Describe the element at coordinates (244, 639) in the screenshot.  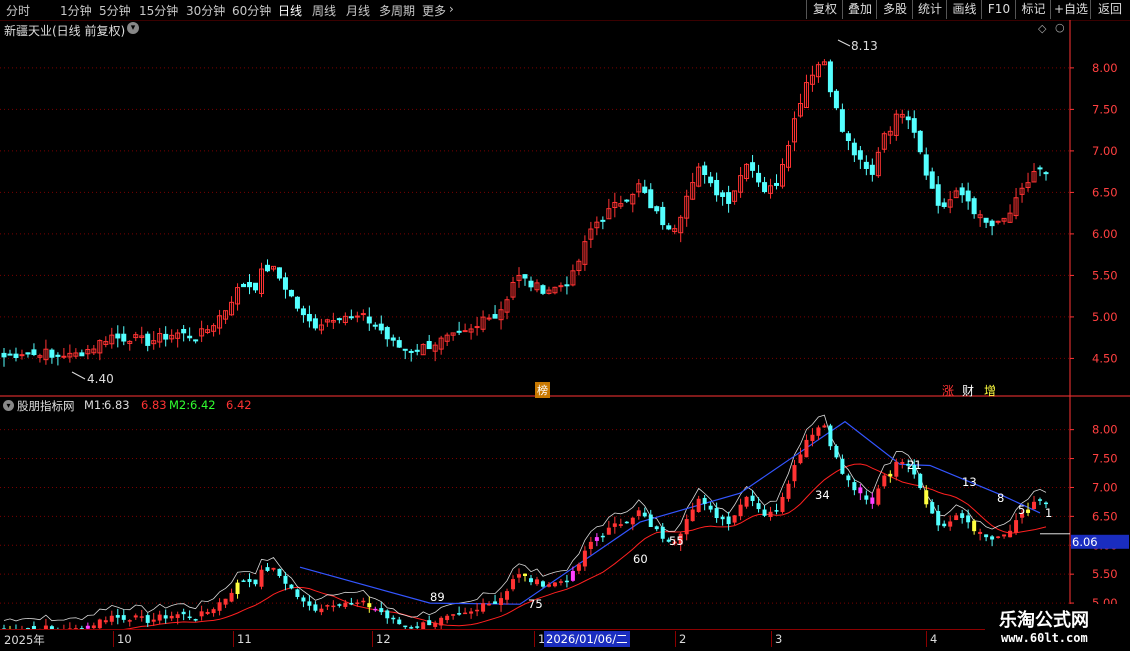
I see `date-label-nov: 11` at that location.